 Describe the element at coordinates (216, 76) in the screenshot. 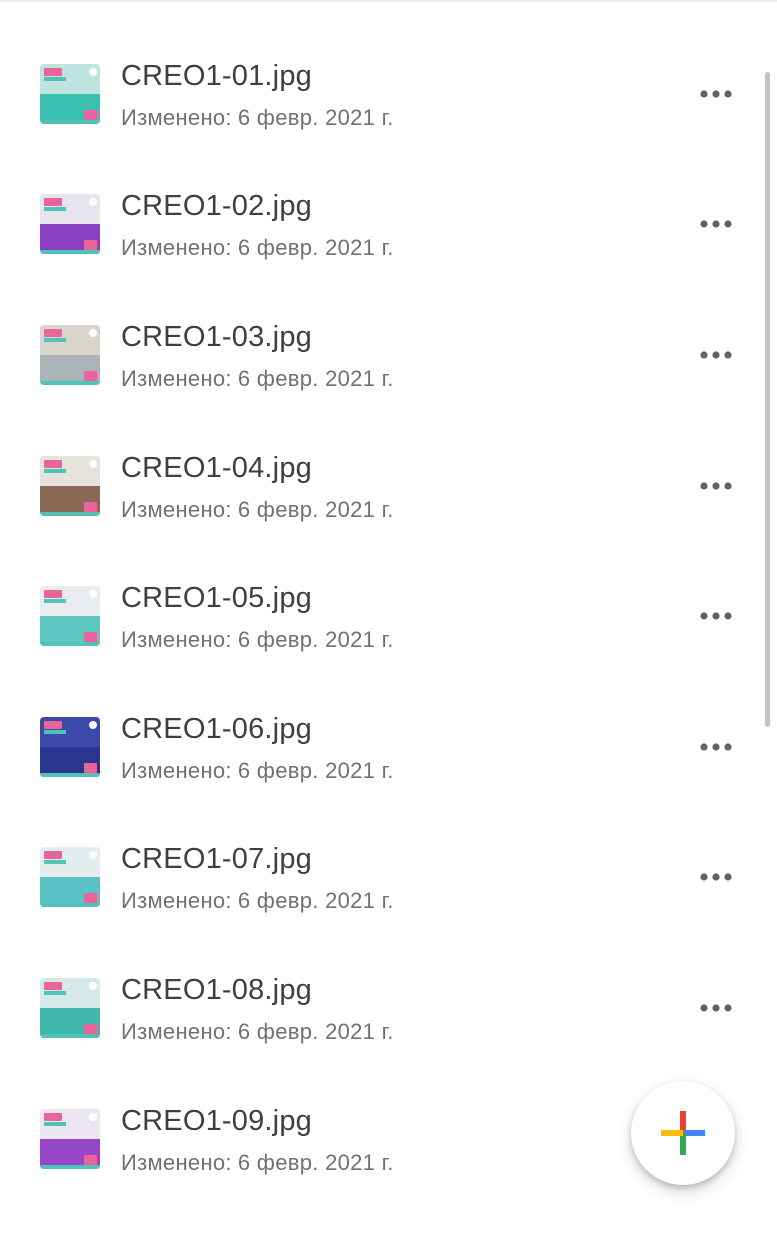

I see `file-name: CREO1-01.jpg` at that location.